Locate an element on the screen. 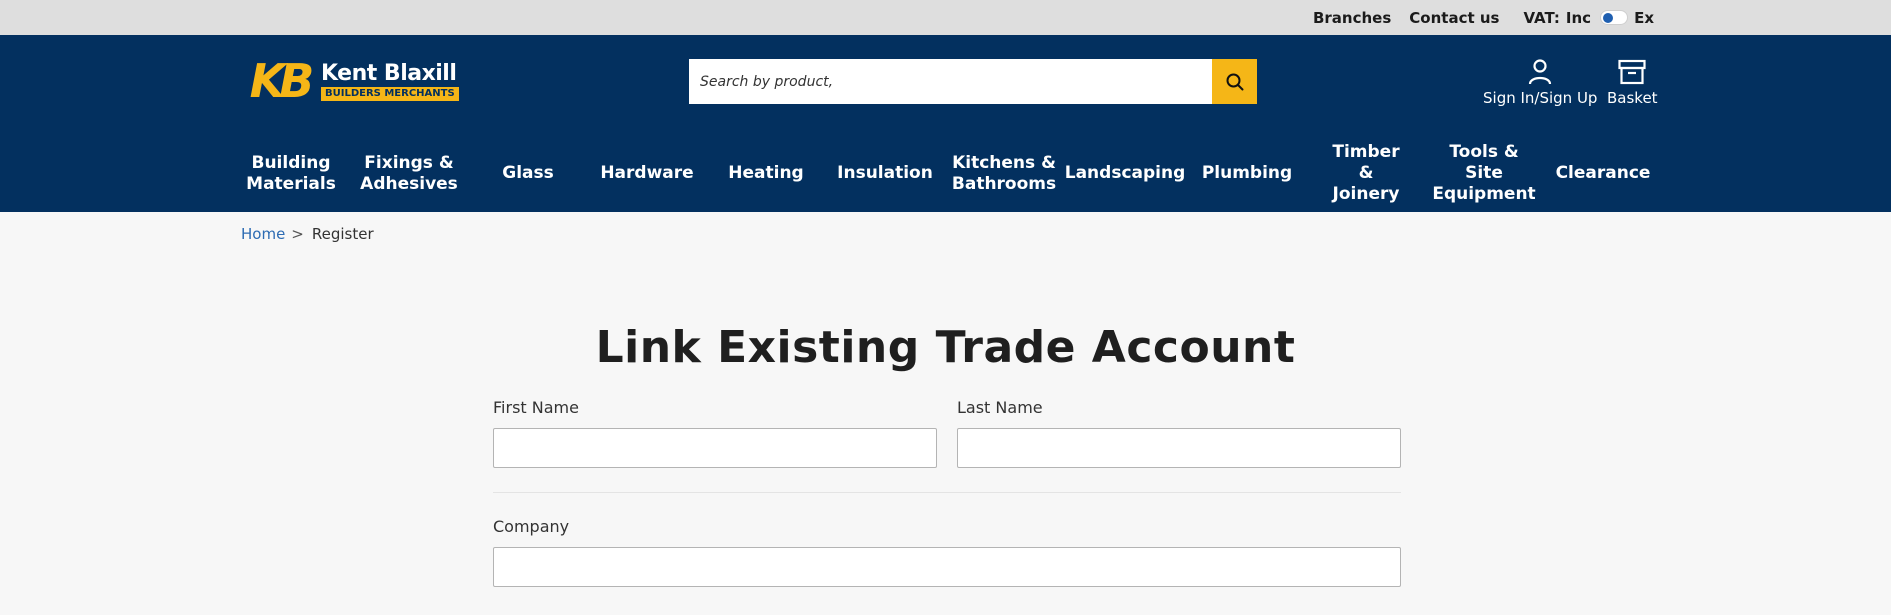  vat-toggle is located at coordinates (1614, 17).